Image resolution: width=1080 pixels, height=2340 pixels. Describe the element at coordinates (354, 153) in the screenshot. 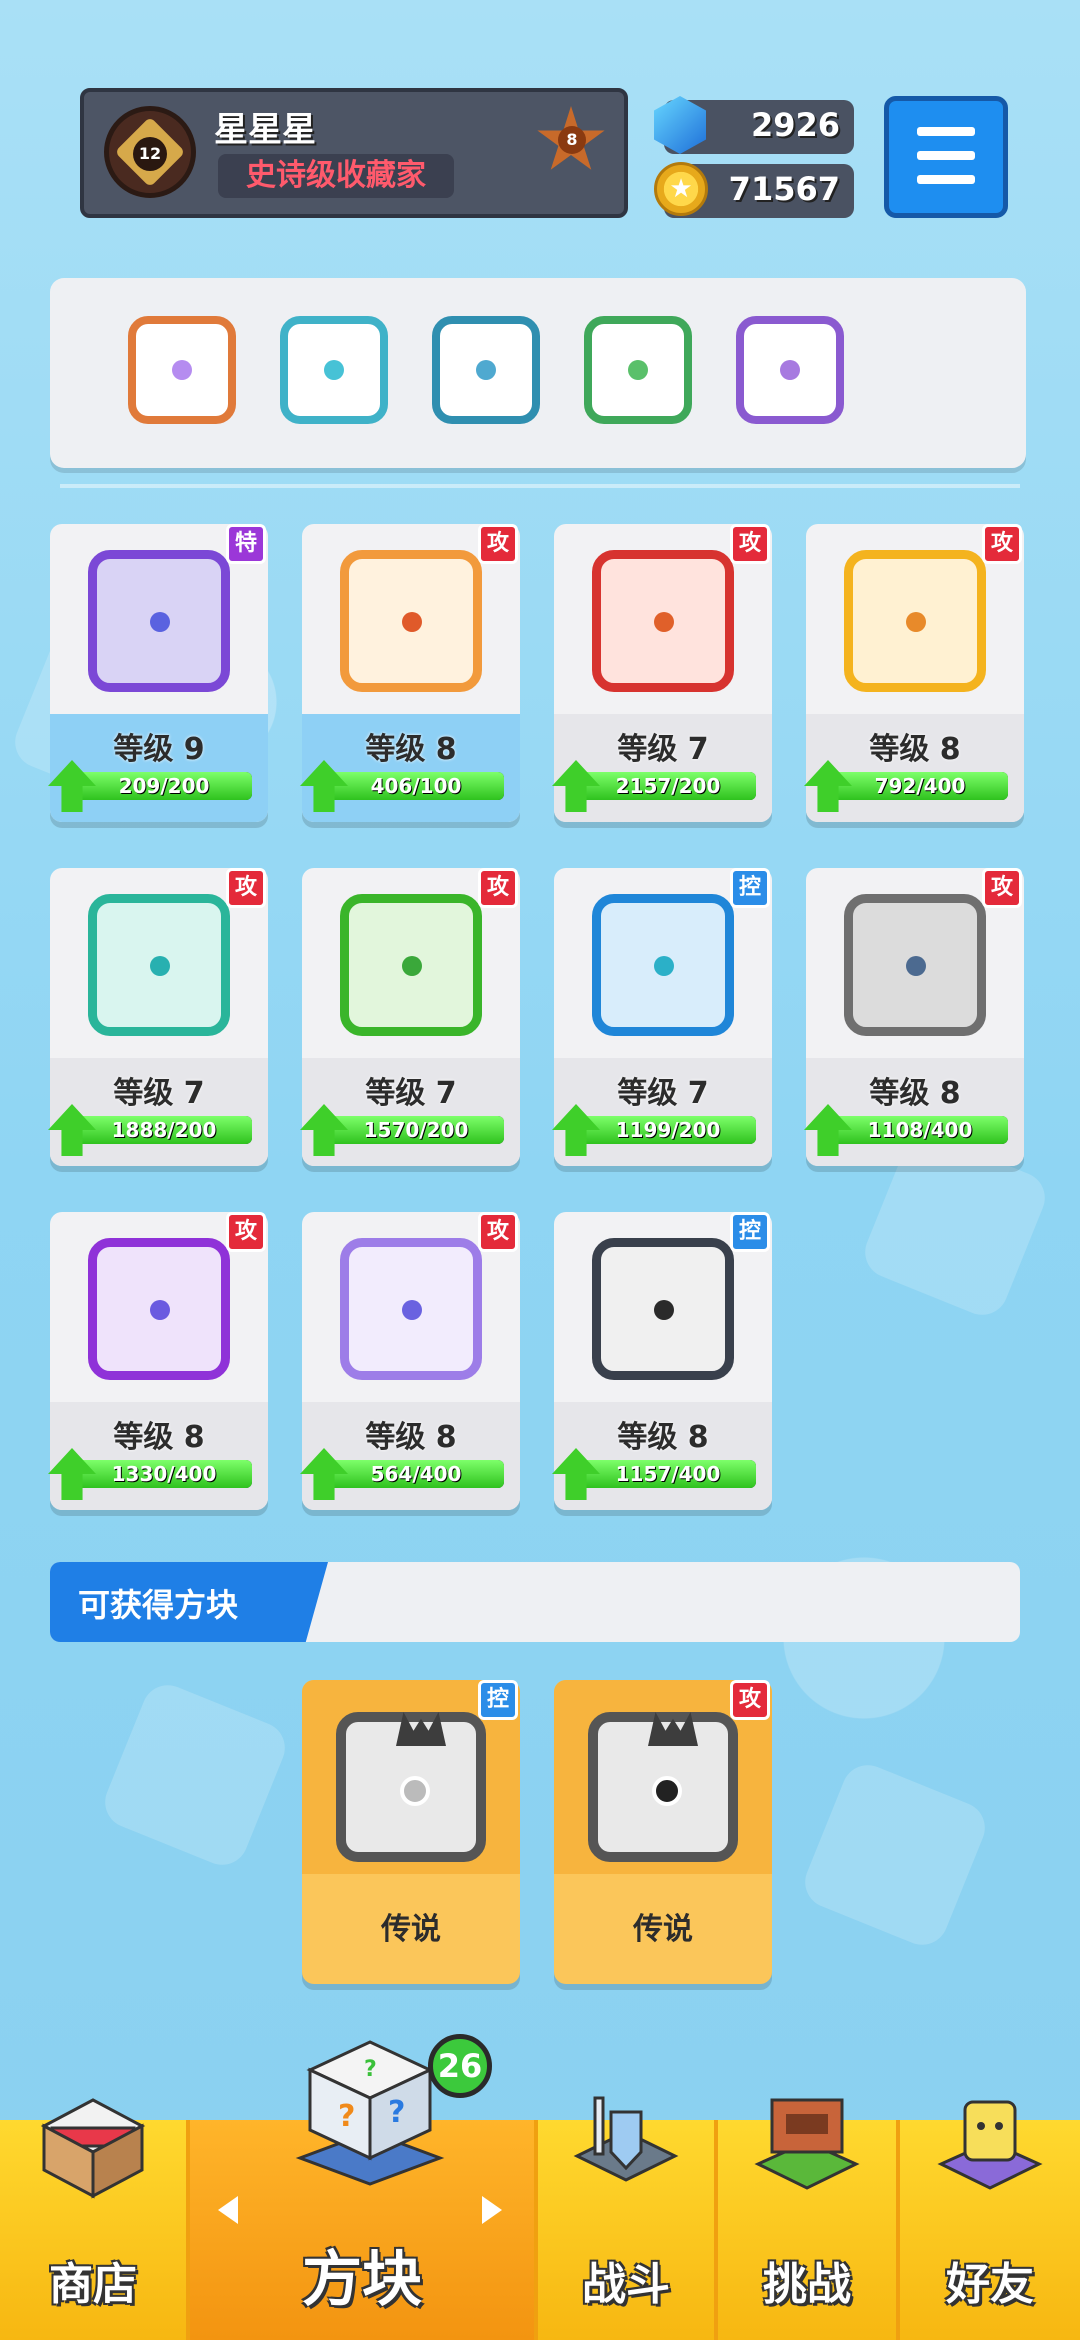

I see `player-profile-panel: 12 星星星 史诗级收藏家 8` at that location.